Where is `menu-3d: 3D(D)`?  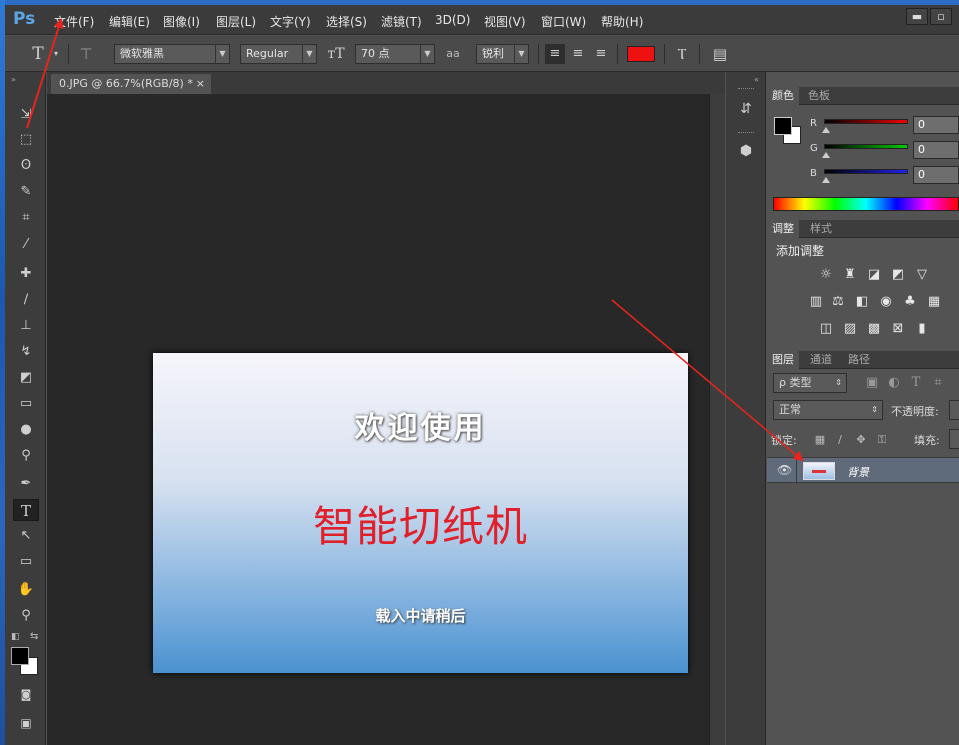
menu-3d: 3D(D) is located at coordinates (452, 20).